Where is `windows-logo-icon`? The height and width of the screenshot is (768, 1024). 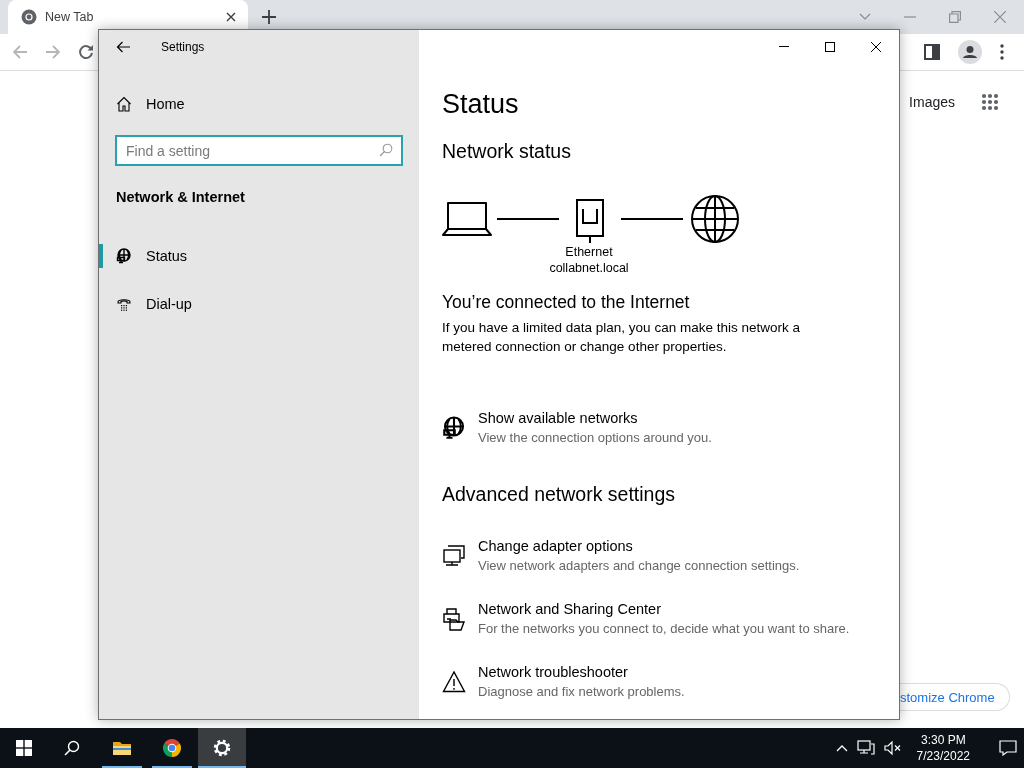 windows-logo-icon is located at coordinates (24, 748).